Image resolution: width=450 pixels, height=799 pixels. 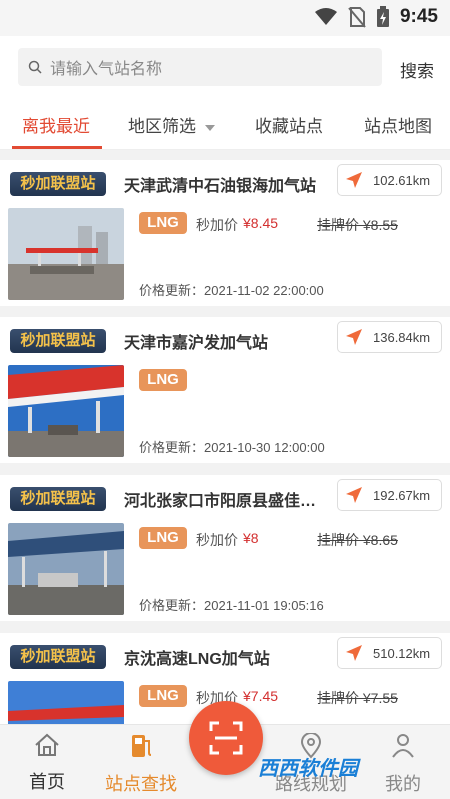 I want to click on nav-station-search: 站点查找, so click(x=141, y=764).